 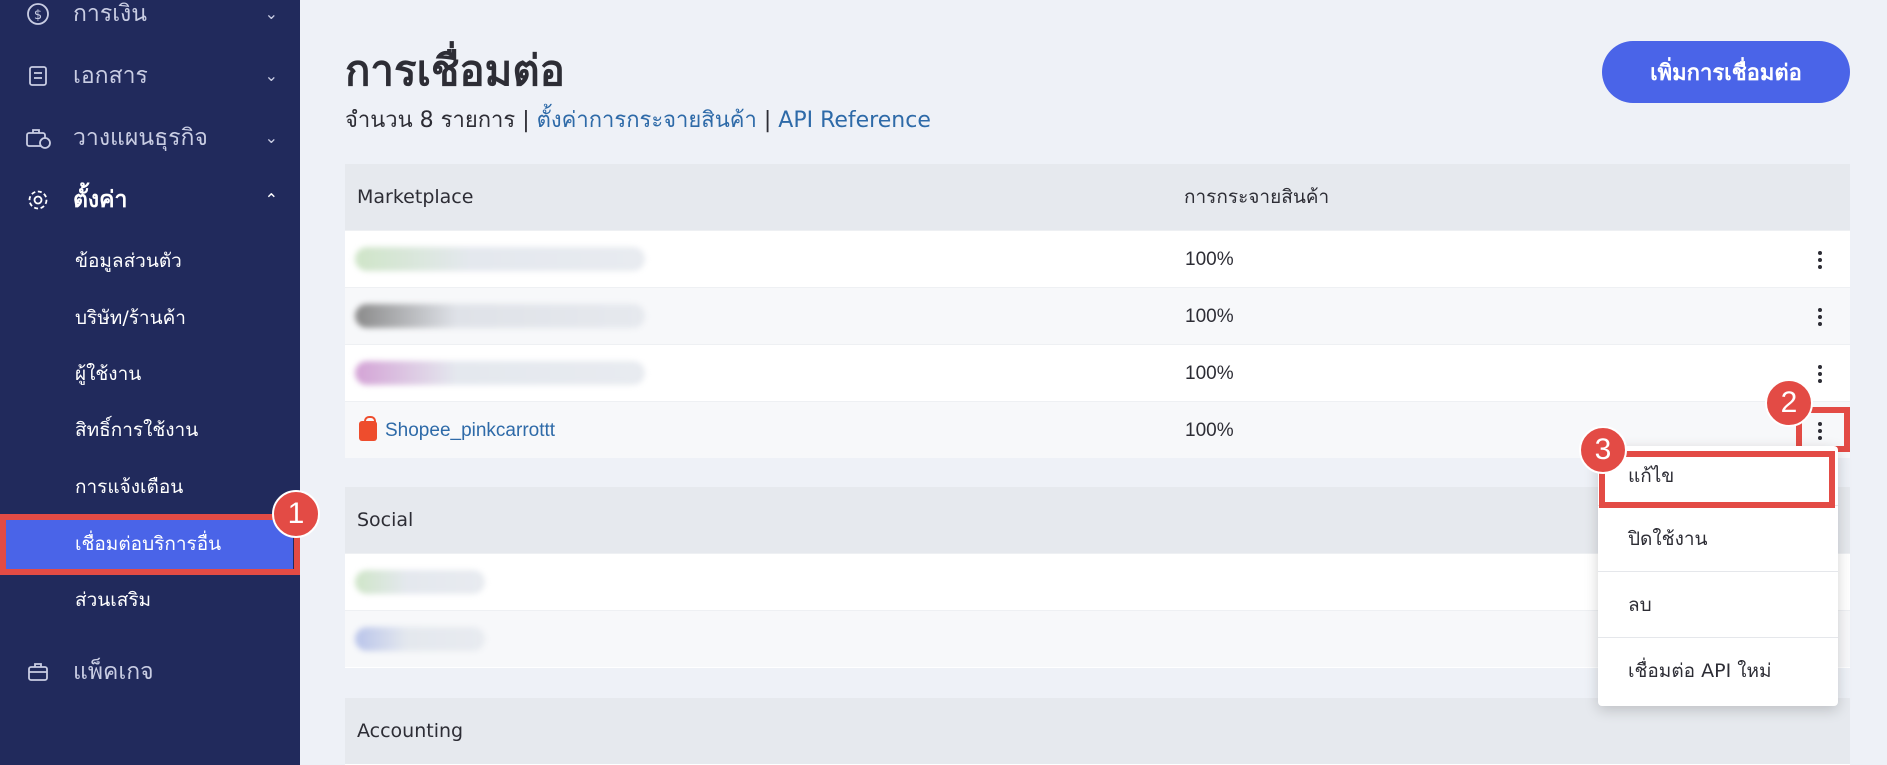 What do you see at coordinates (1789, 403) in the screenshot?
I see `annotation-badge-2: 2` at bounding box center [1789, 403].